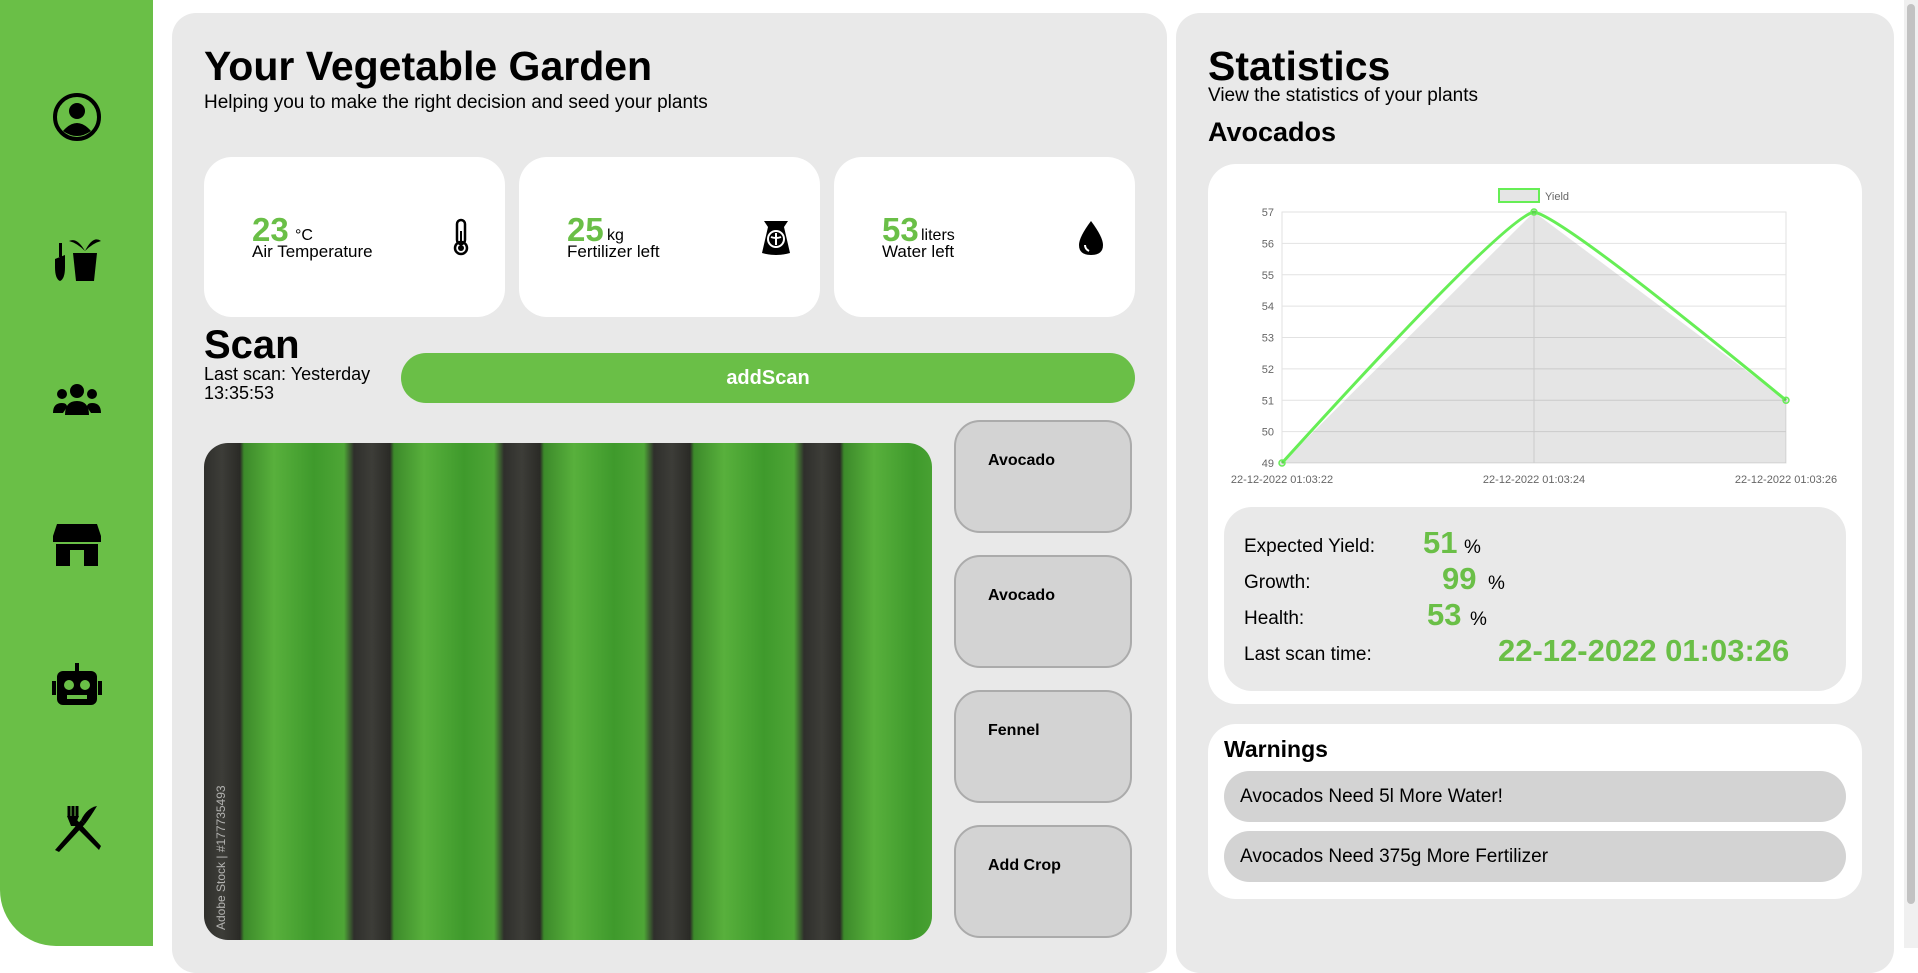  What do you see at coordinates (77, 828) in the screenshot?
I see `utensils-icon` at bounding box center [77, 828].